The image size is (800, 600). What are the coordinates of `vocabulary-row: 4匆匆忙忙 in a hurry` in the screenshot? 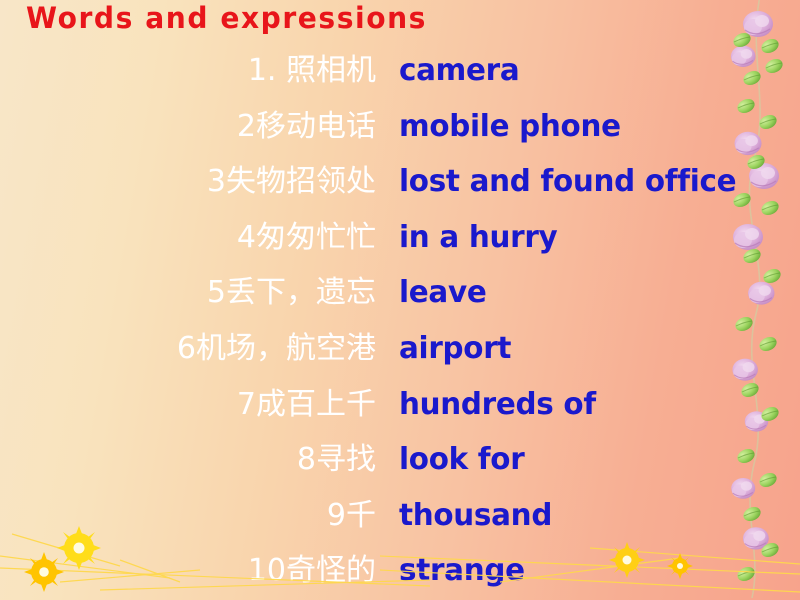 It's located at (400, 244).